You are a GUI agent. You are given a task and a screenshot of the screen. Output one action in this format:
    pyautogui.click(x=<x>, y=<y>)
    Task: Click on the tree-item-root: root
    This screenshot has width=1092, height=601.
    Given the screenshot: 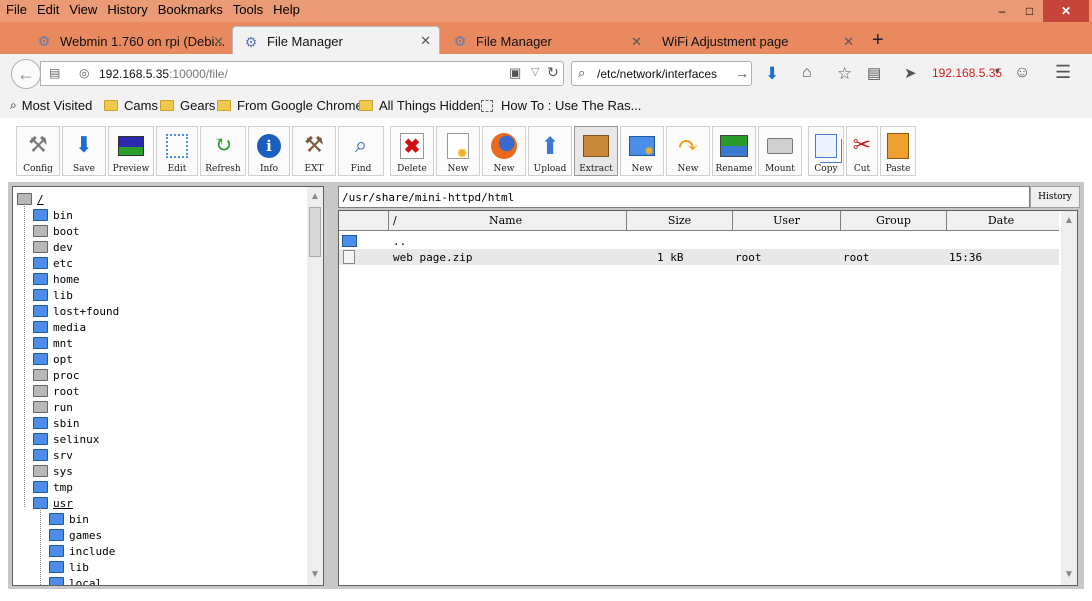 What is the action you would take?
    pyautogui.click(x=56, y=391)
    